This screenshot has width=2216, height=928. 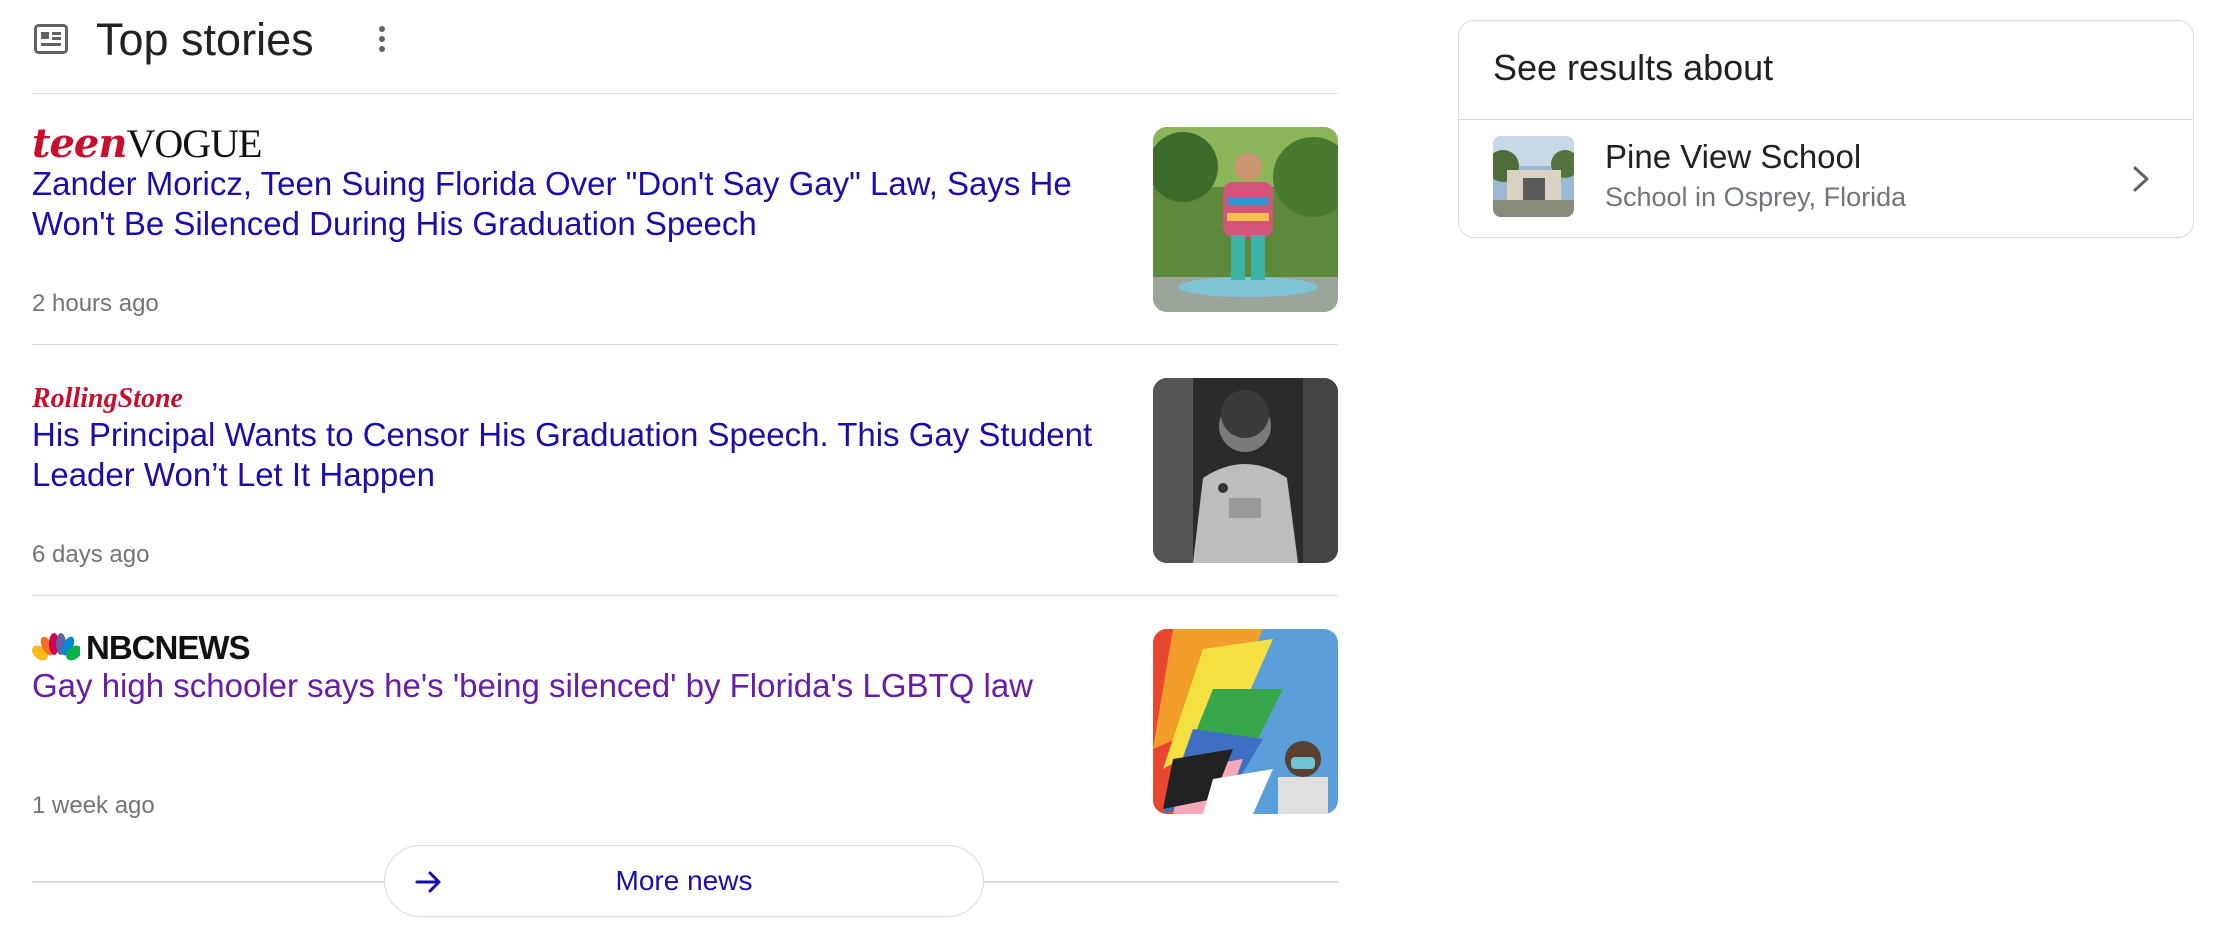 I want to click on entity-subtitle: School in Osprey, Florida, so click(x=1756, y=197).